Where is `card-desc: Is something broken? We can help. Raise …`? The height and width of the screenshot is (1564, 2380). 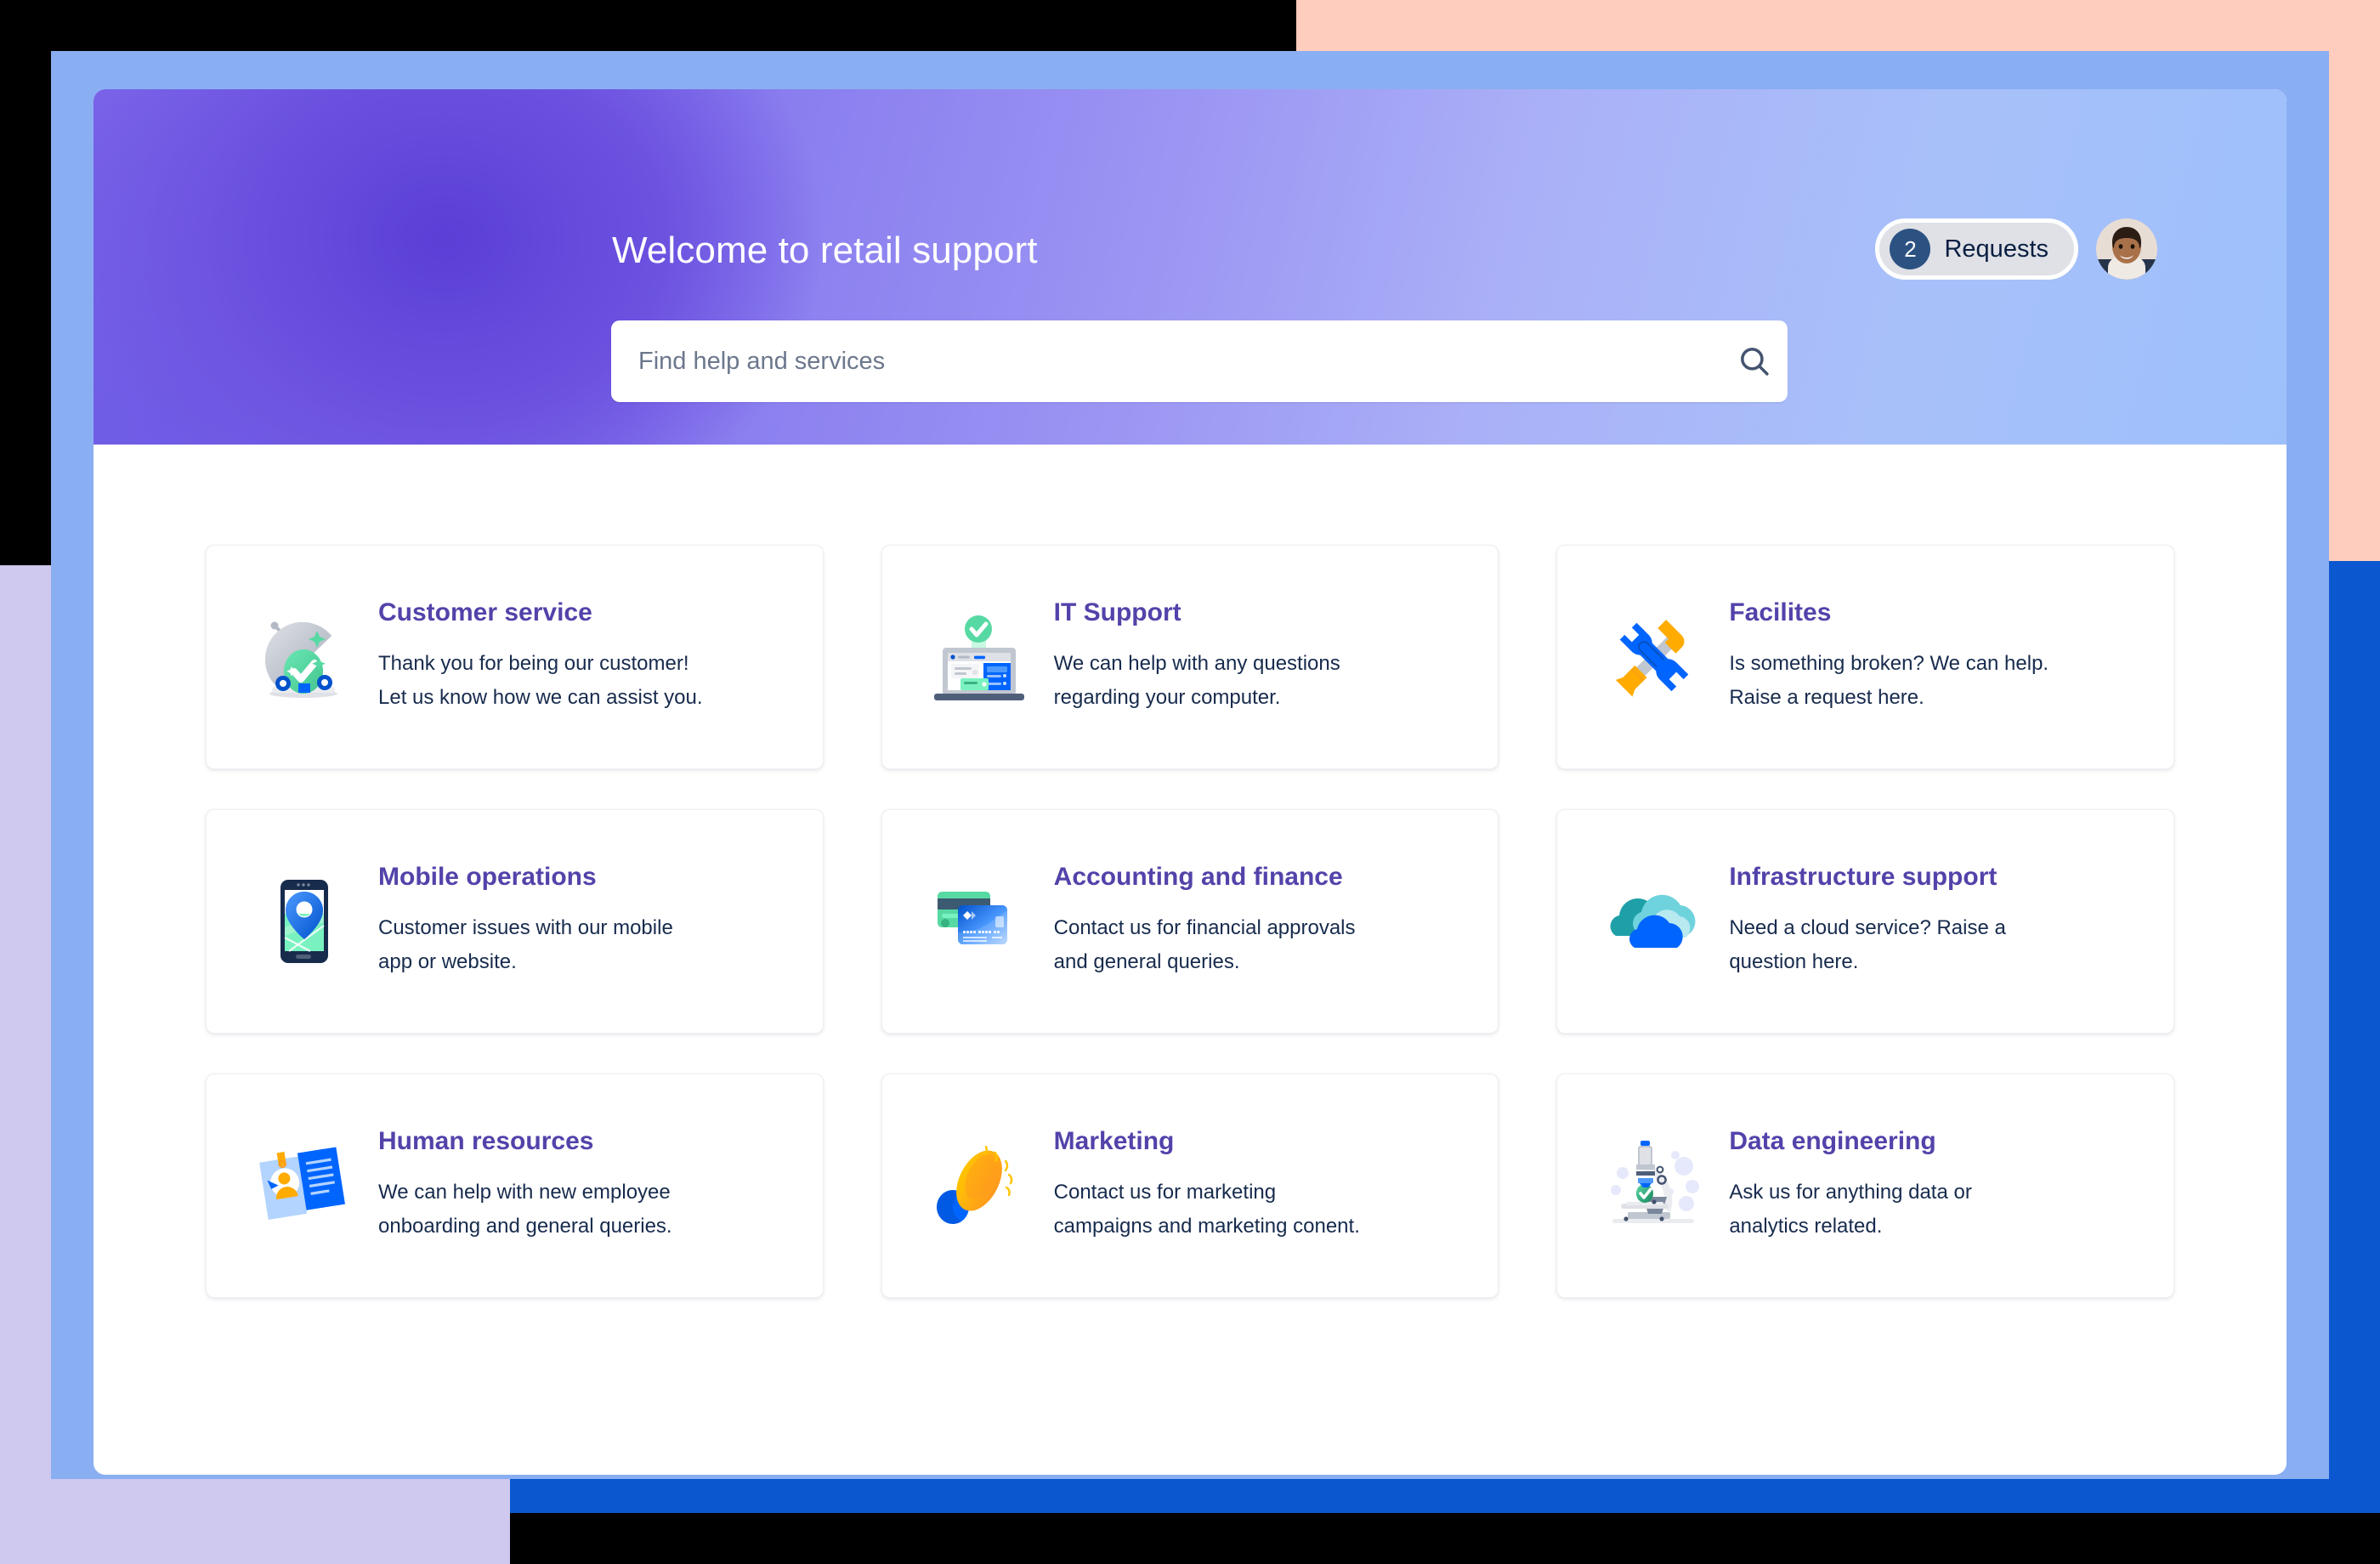 card-desc: Is something broken? We can help. Raise … is located at coordinates (1934, 681).